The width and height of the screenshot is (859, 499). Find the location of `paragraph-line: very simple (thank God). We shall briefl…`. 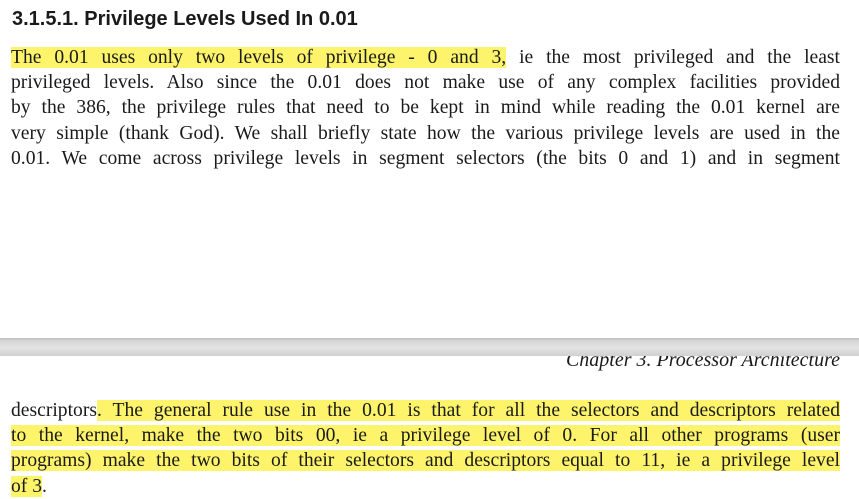

paragraph-line: very simple (thank God). We shall briefl… is located at coordinates (425, 133).